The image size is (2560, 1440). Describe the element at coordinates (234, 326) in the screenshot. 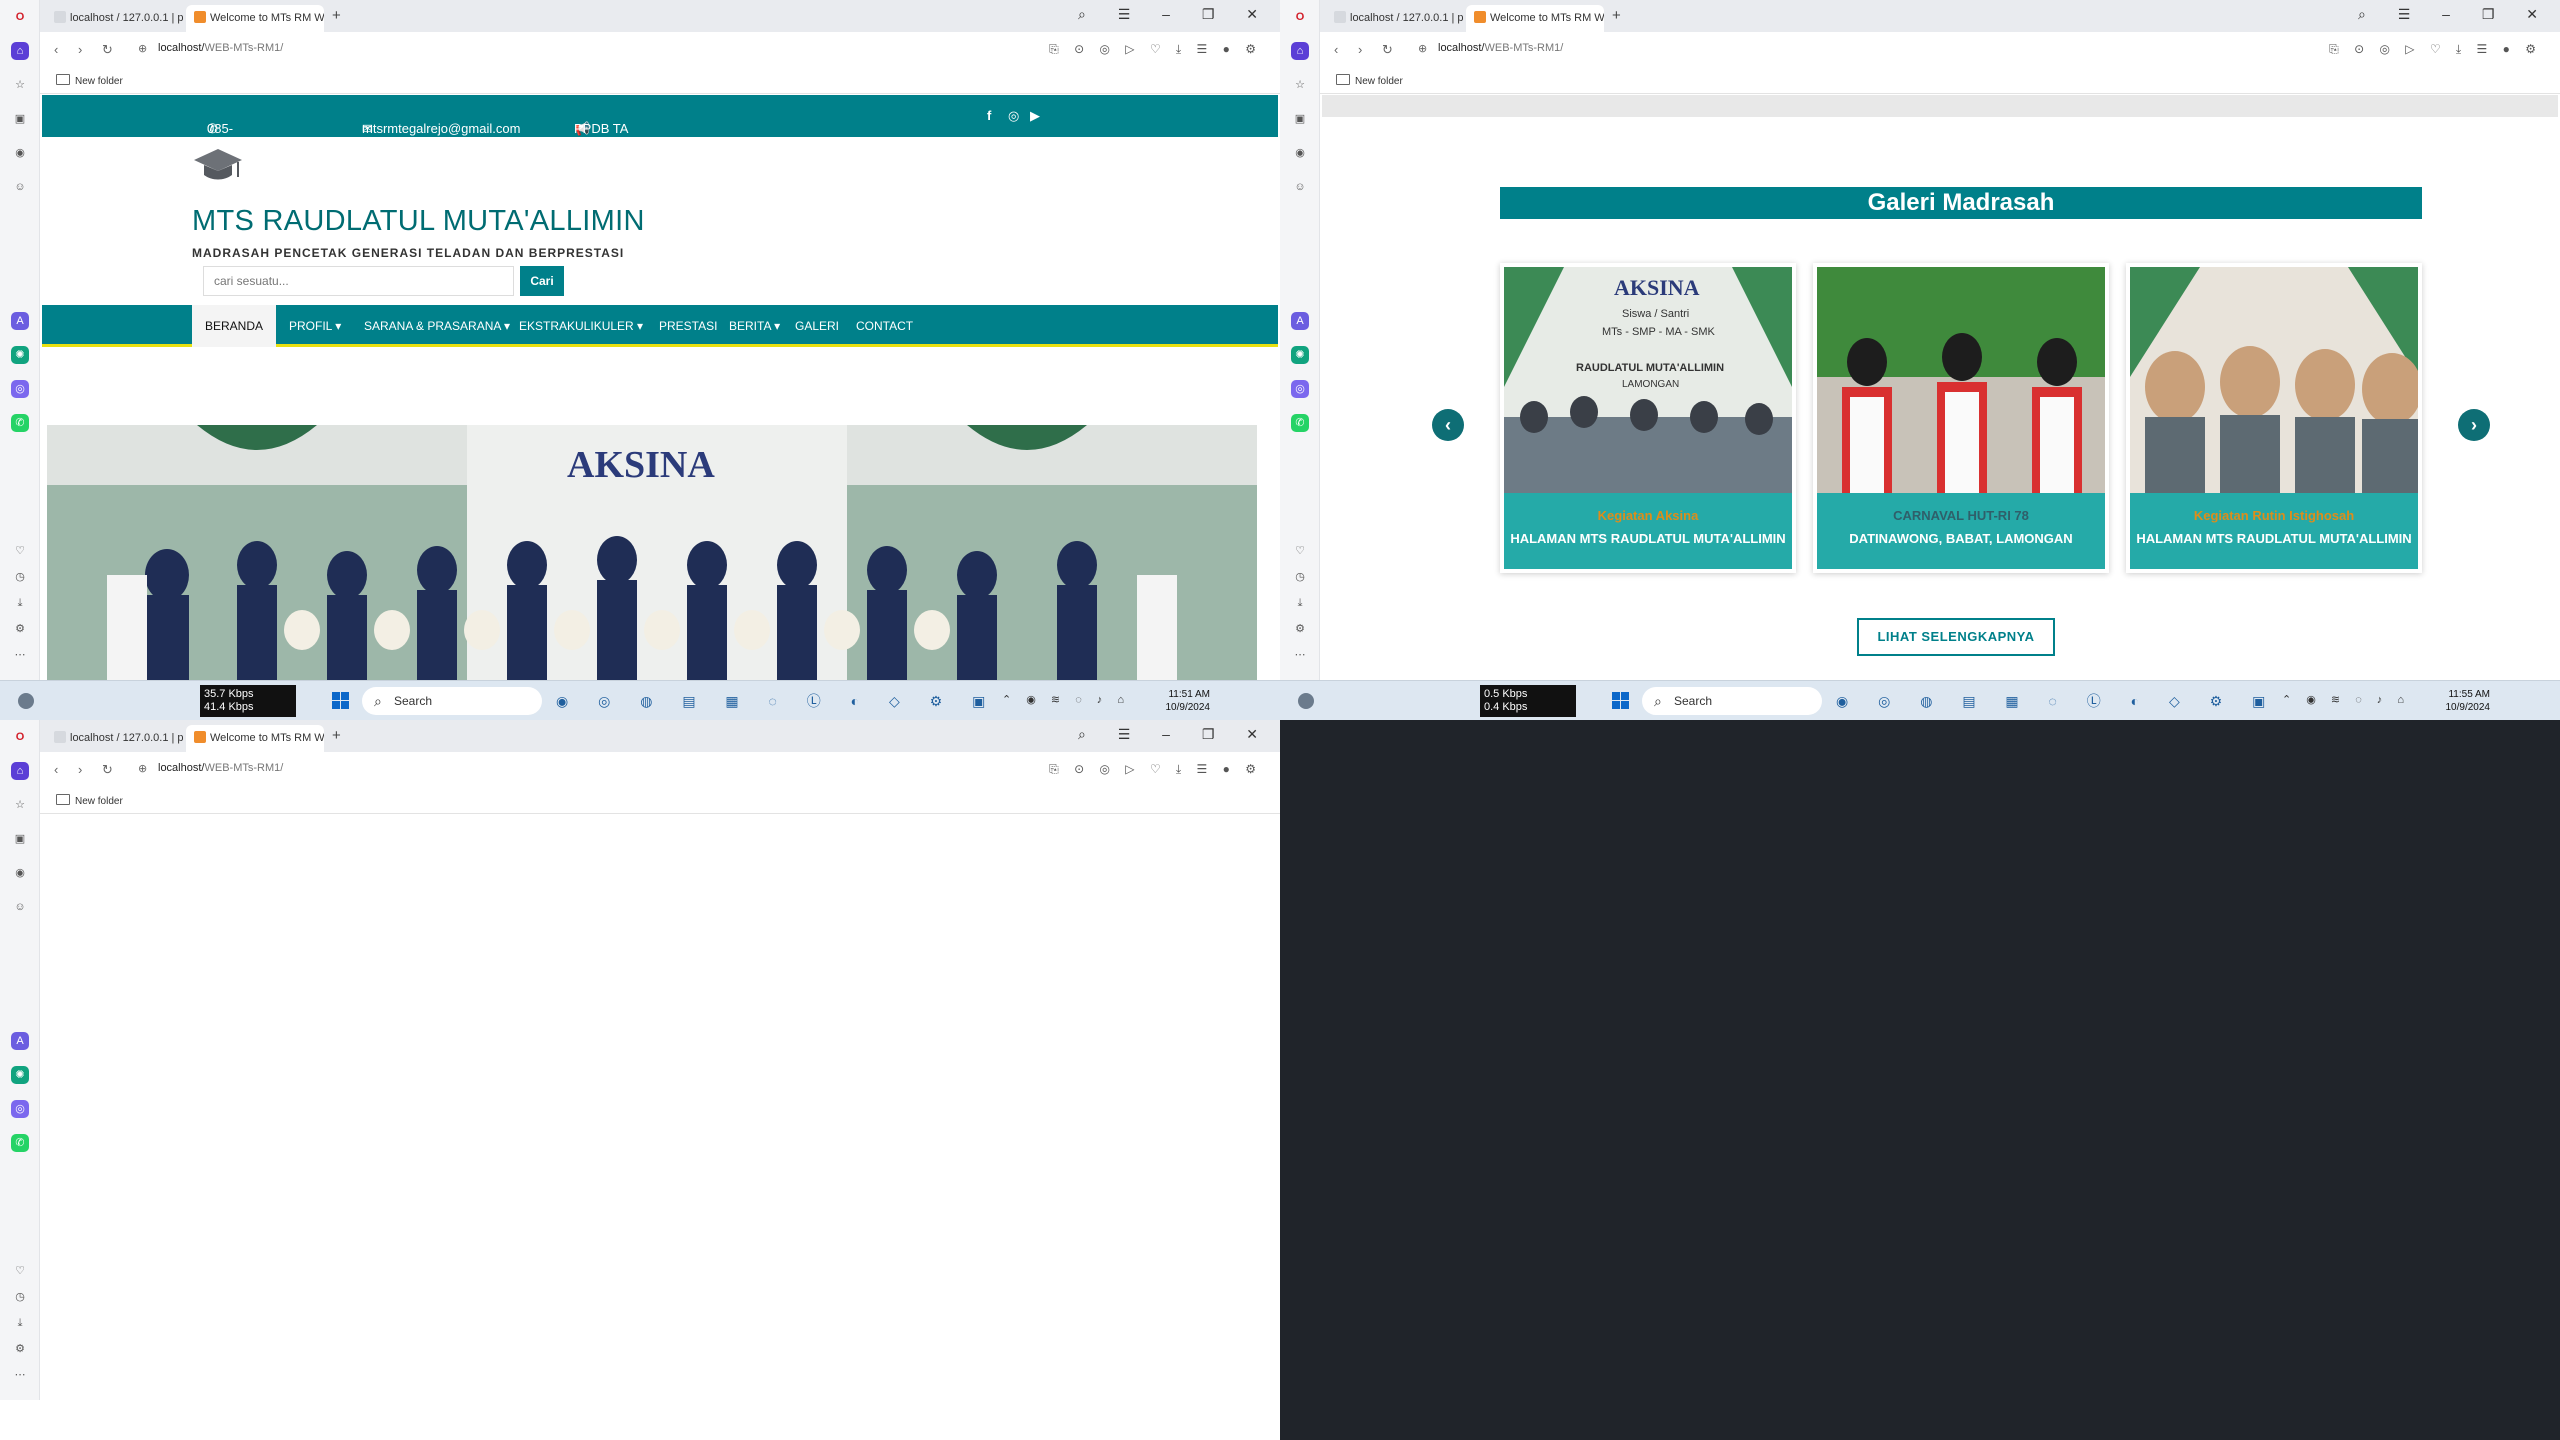

I see `menu-beranda: BERANDA` at that location.